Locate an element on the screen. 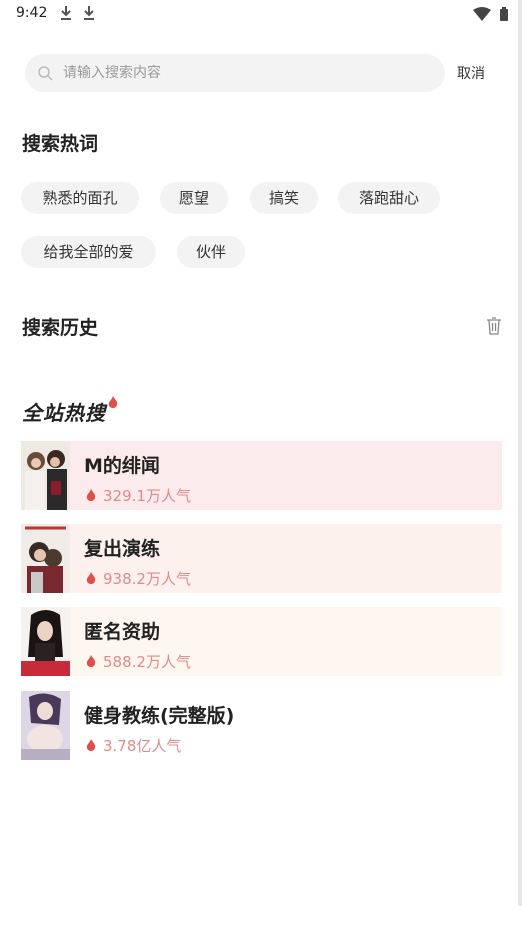 The height and width of the screenshot is (928, 522). status-icons is located at coordinates (490, 15).